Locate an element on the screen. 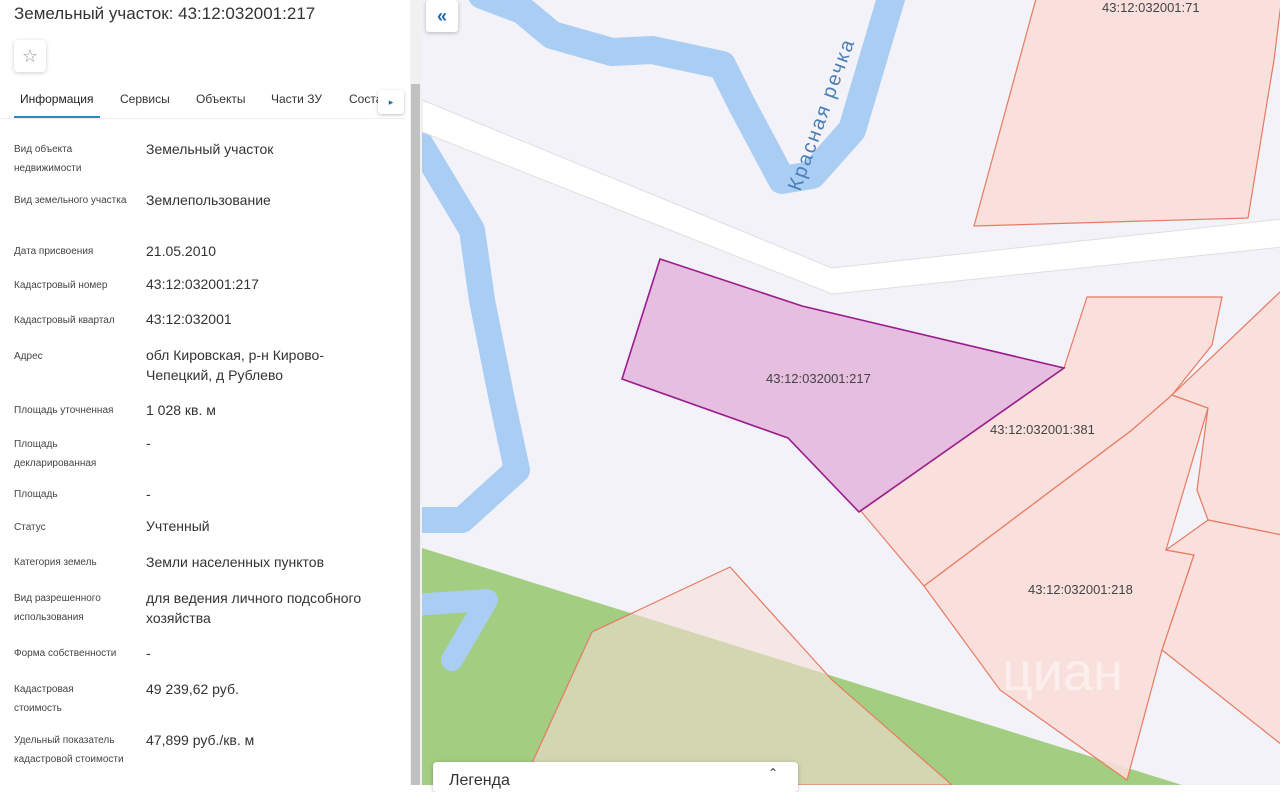 The height and width of the screenshot is (792, 1280). field-label: Вид земельного участка is located at coordinates (70, 200).